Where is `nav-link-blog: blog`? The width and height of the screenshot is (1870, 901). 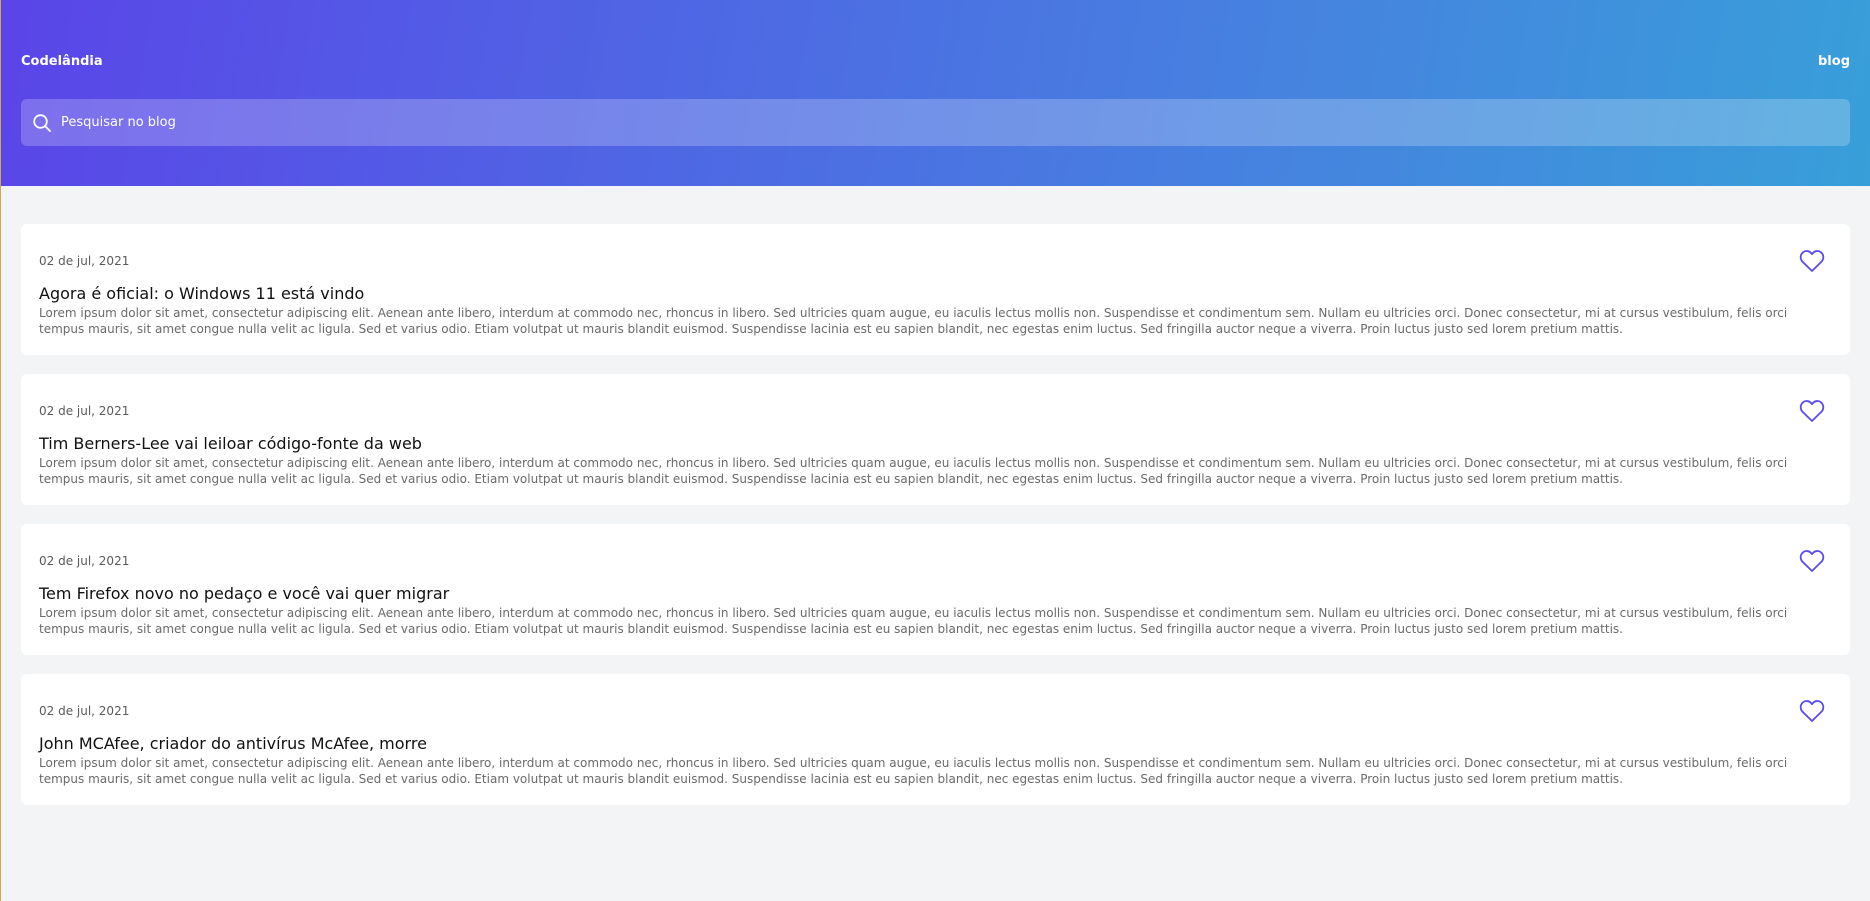 nav-link-blog: blog is located at coordinates (1834, 61).